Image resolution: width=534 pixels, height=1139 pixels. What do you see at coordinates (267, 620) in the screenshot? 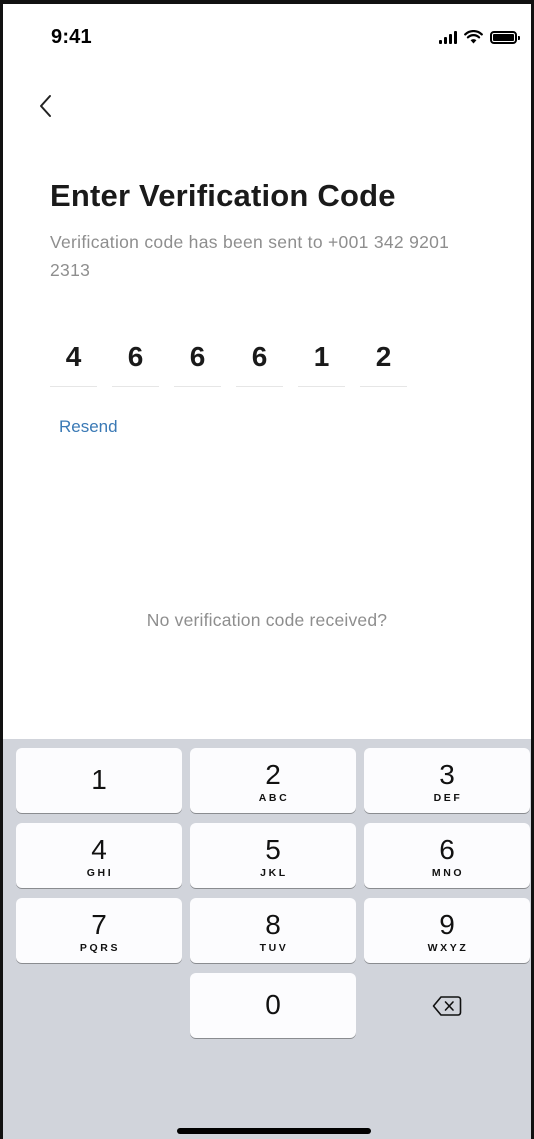
I see `no-code-received-text: No verification code received?` at bounding box center [267, 620].